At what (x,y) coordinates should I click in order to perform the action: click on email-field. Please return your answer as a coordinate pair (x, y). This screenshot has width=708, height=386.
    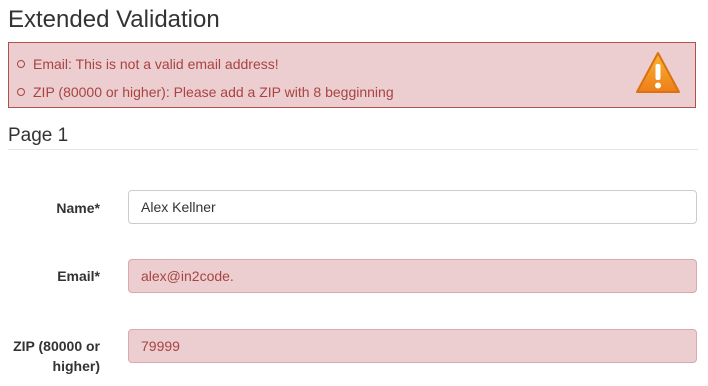
    Looking at the image, I should click on (412, 276).